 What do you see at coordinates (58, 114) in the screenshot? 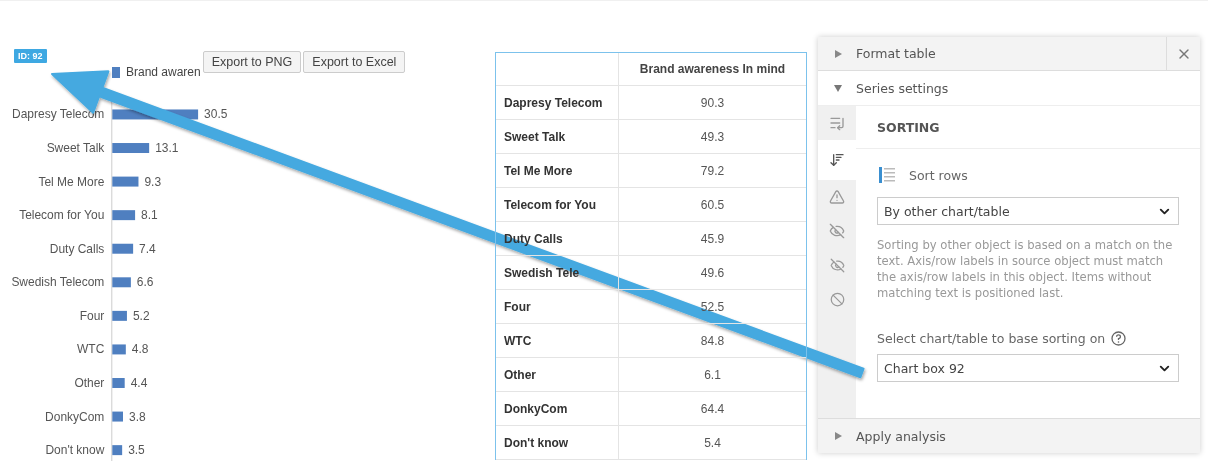
I see `category-label: Dapresy Telecom` at bounding box center [58, 114].